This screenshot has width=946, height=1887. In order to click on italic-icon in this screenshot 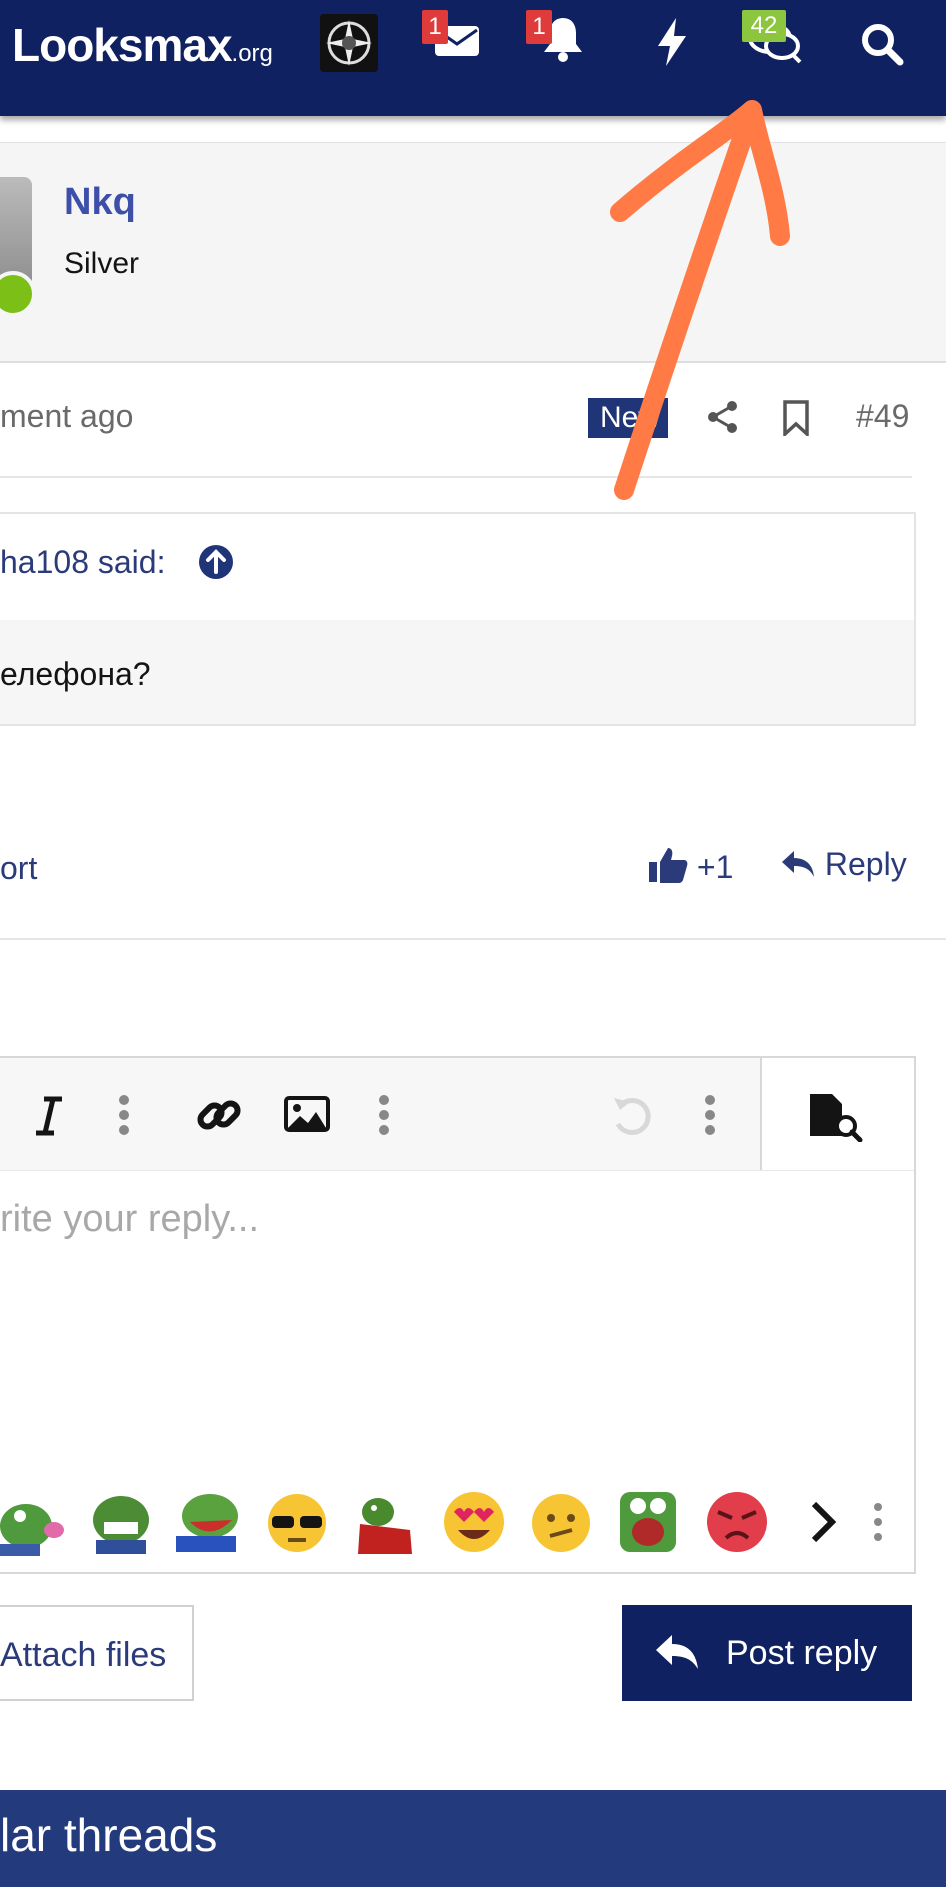, I will do `click(49, 1118)`.